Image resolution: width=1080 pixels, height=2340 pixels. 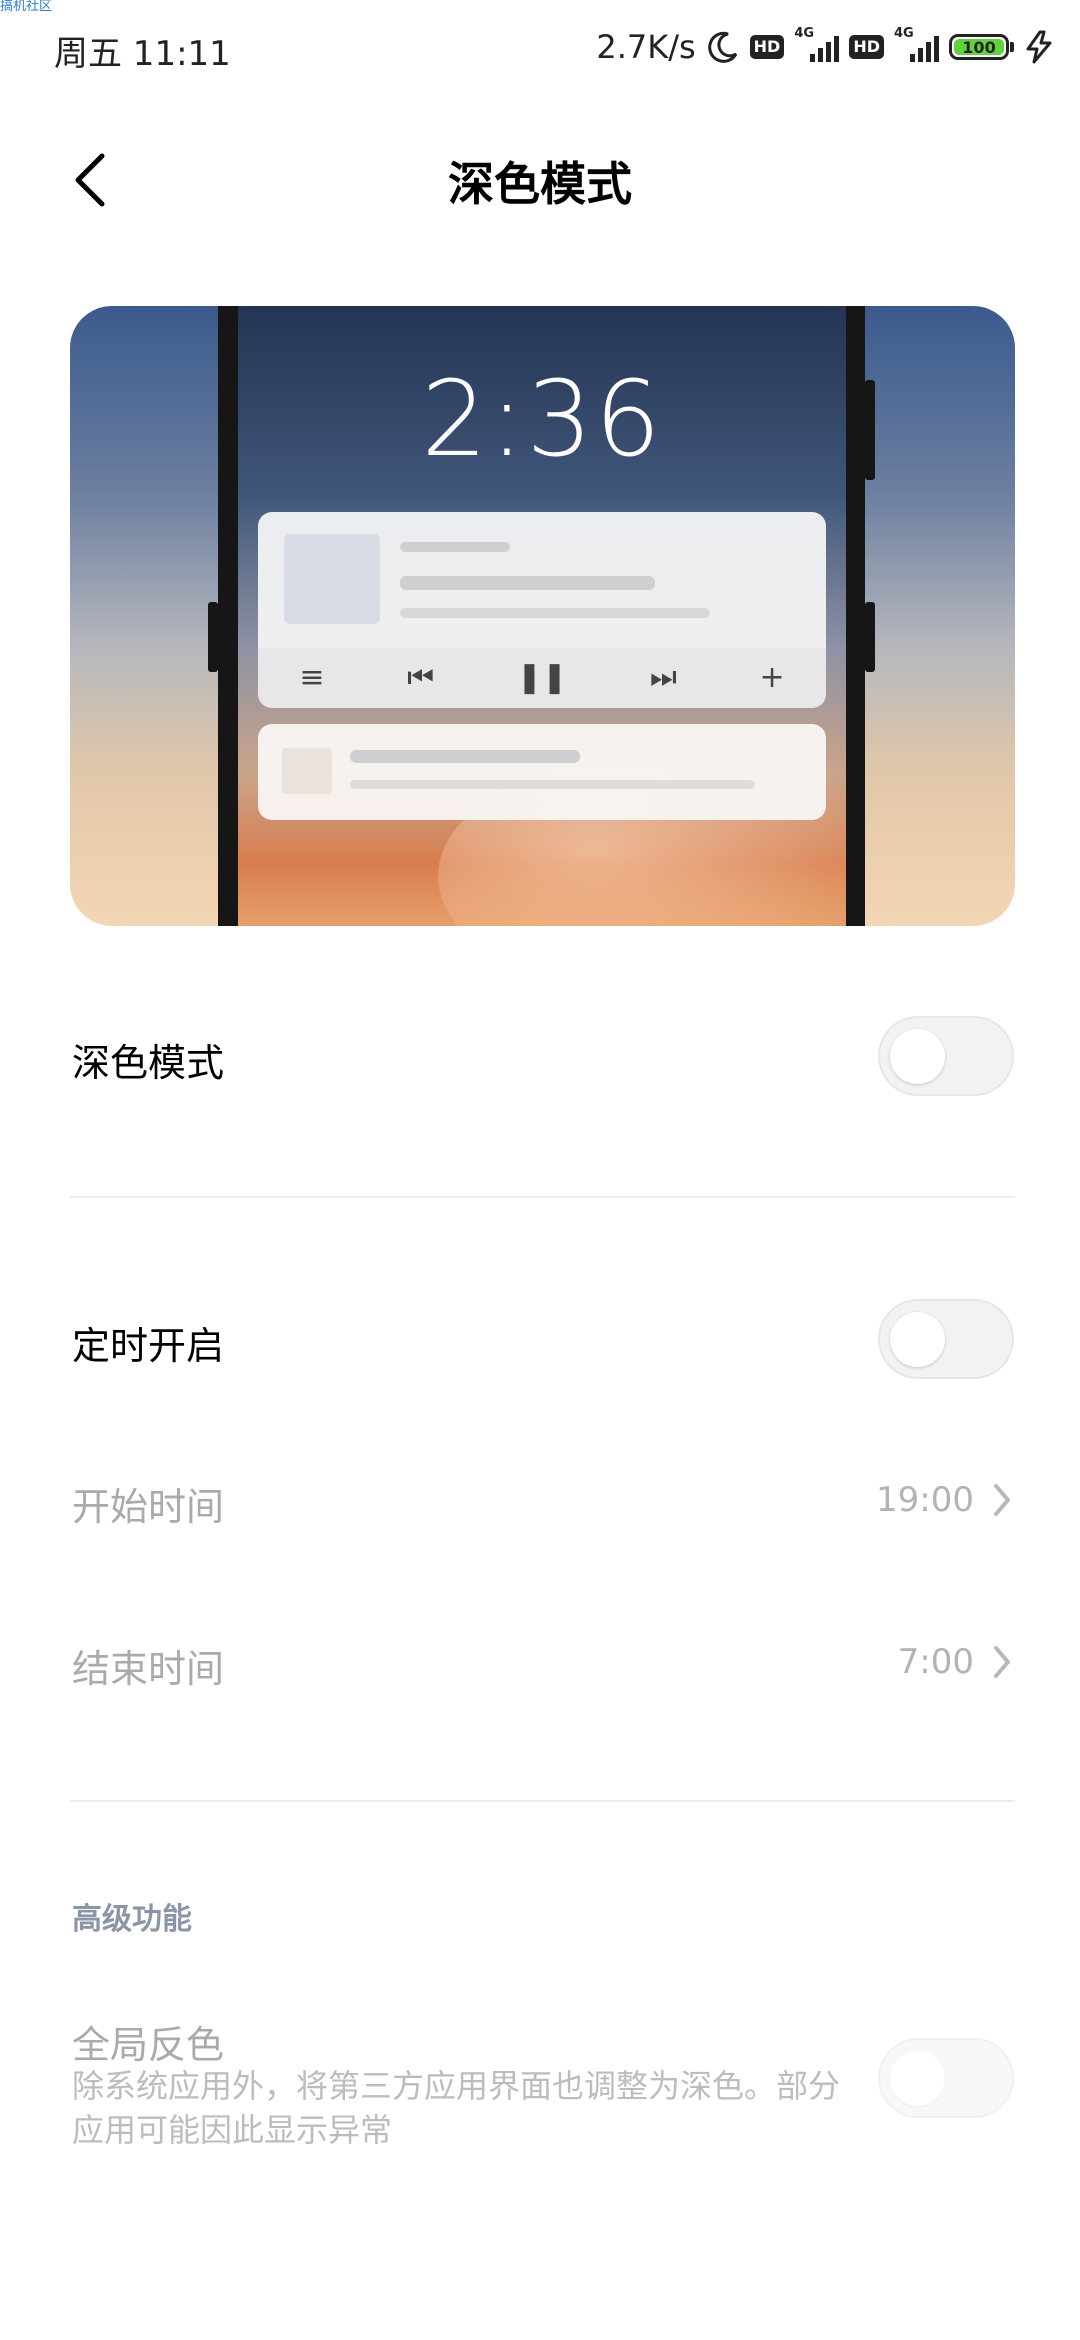 What do you see at coordinates (772, 677) in the screenshot?
I see `plus-icon: +` at bounding box center [772, 677].